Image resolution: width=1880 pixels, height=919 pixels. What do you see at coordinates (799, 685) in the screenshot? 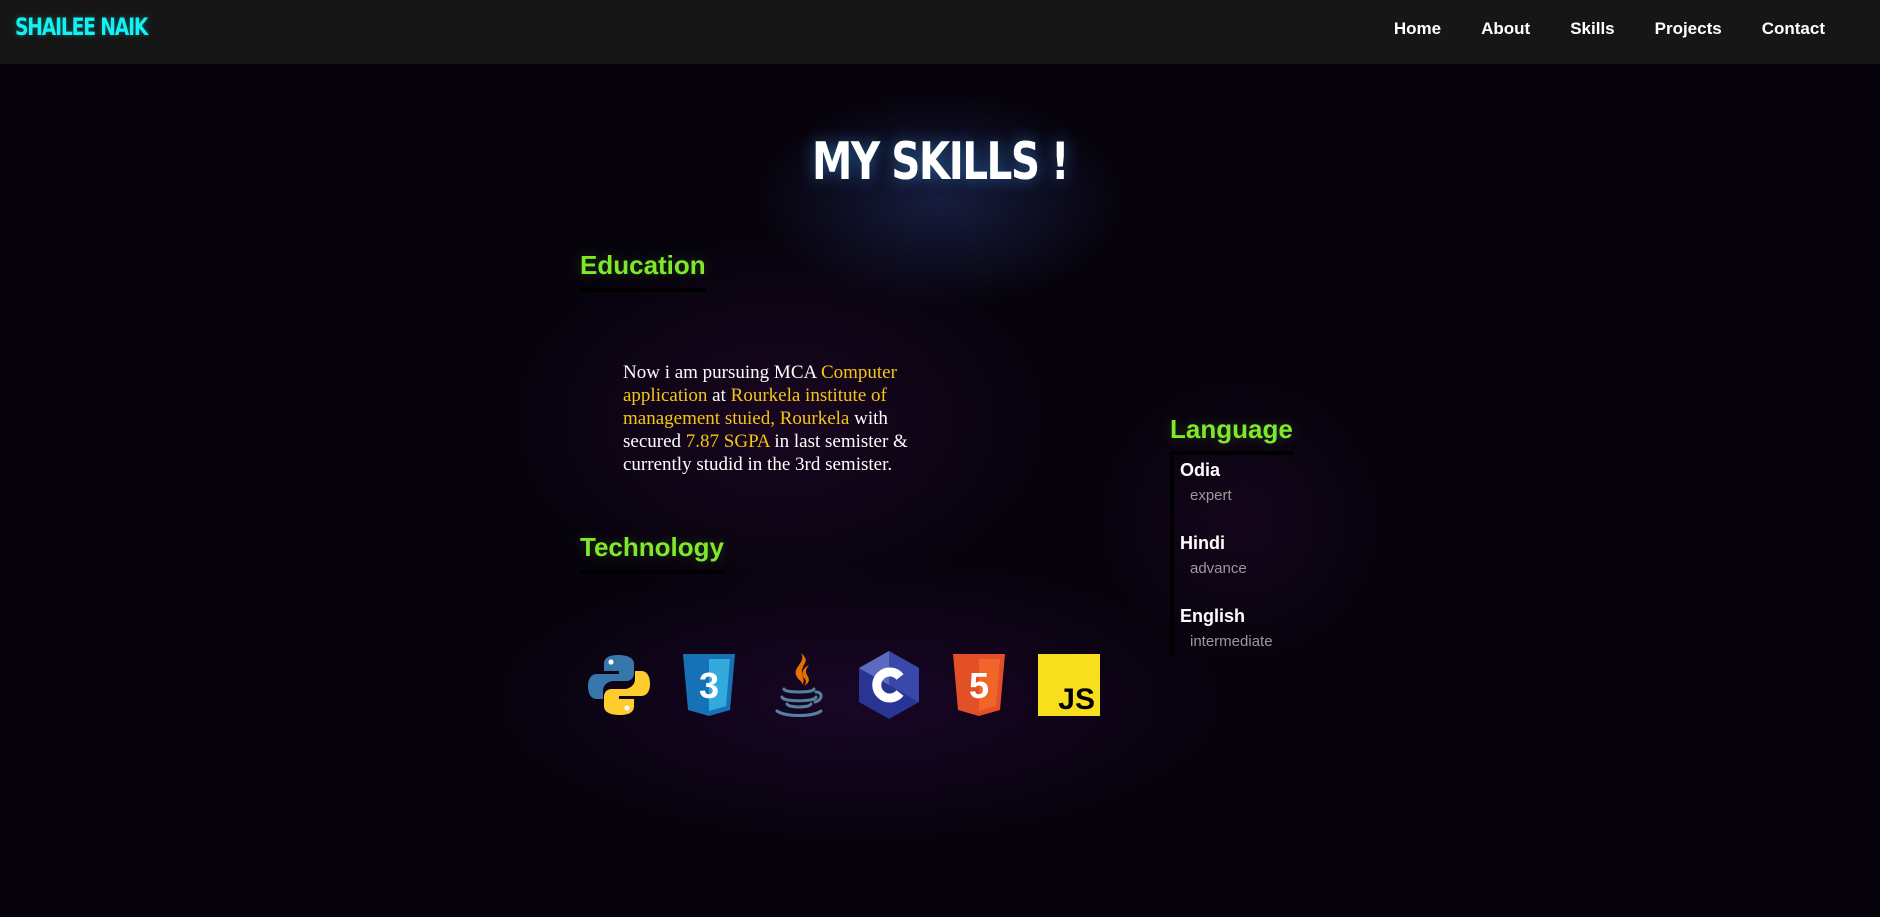
I see `java-icon` at bounding box center [799, 685].